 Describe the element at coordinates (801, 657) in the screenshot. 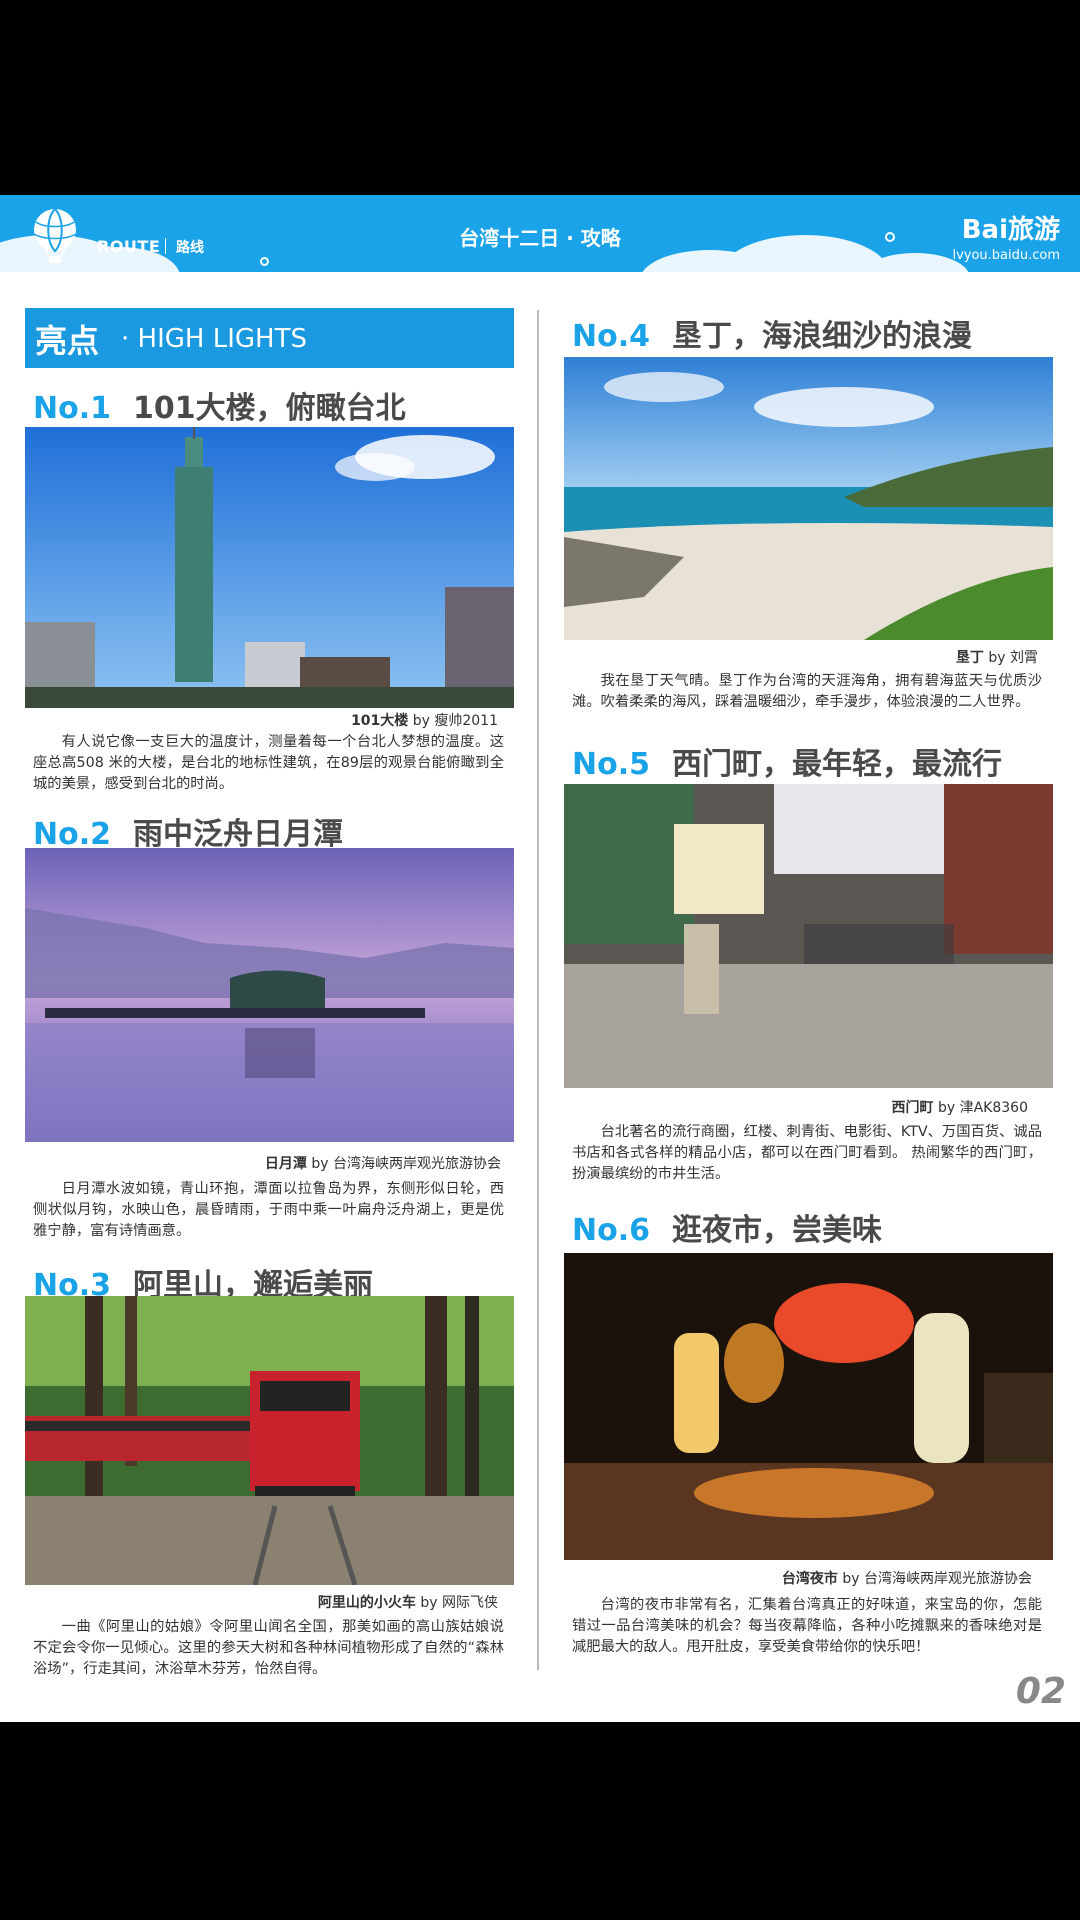

I see `photo-credit: 垦丁 by 刘霄` at that location.